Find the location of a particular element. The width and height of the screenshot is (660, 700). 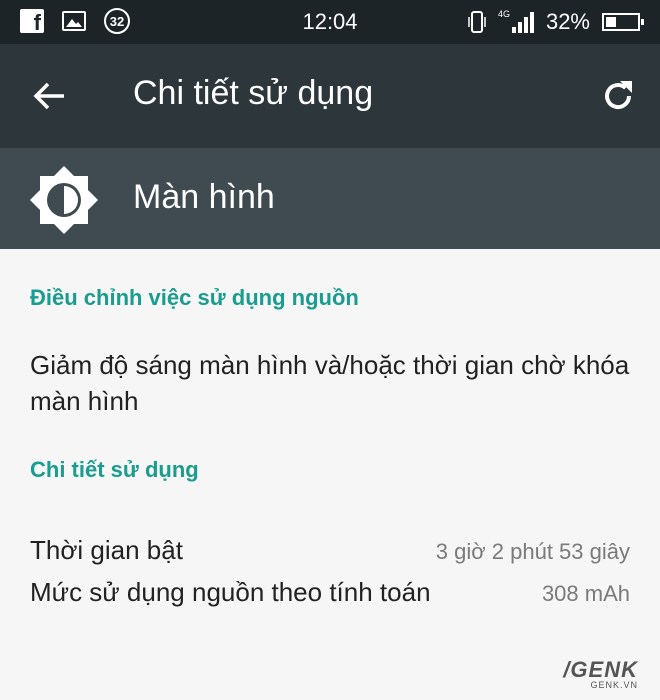

app-header: Màn hình is located at coordinates (330, 198).